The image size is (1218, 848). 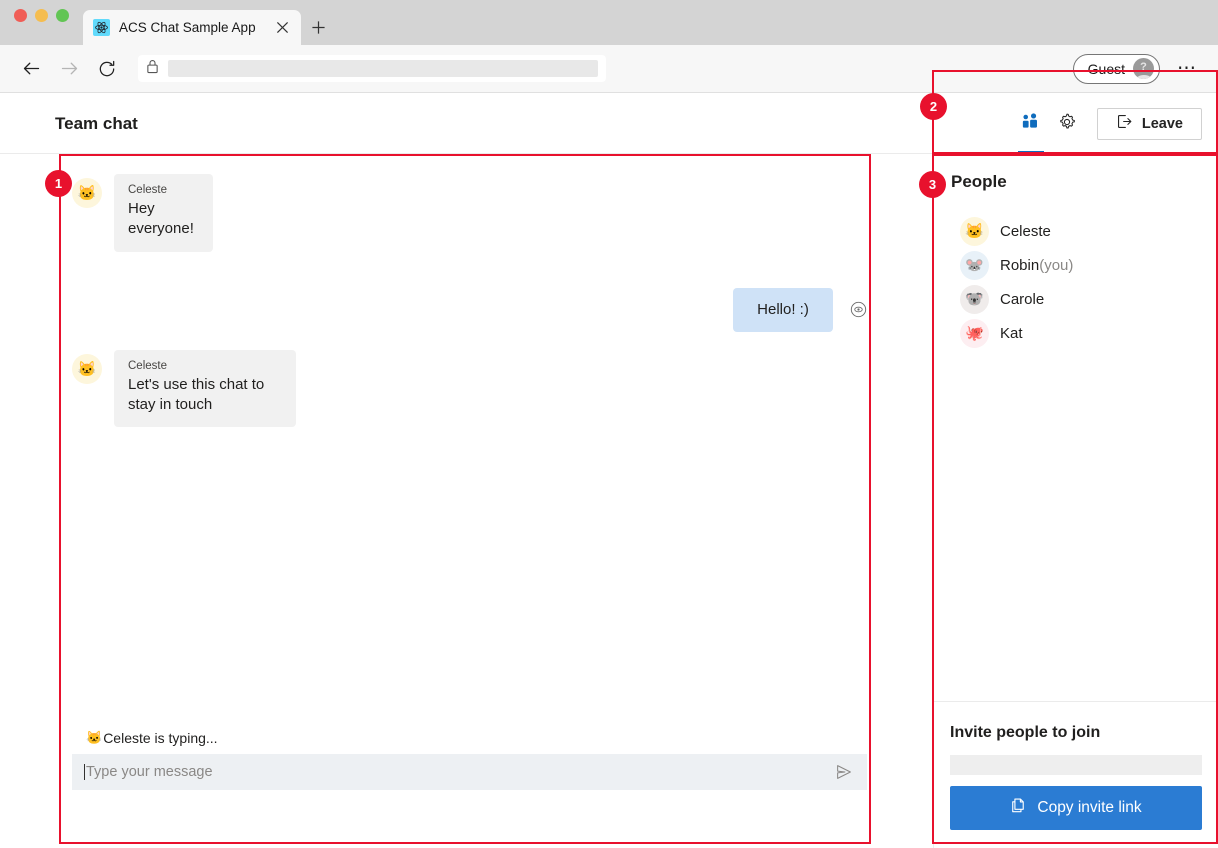 What do you see at coordinates (1089, 299) in the screenshot?
I see `list-item: 🐨 Carole` at bounding box center [1089, 299].